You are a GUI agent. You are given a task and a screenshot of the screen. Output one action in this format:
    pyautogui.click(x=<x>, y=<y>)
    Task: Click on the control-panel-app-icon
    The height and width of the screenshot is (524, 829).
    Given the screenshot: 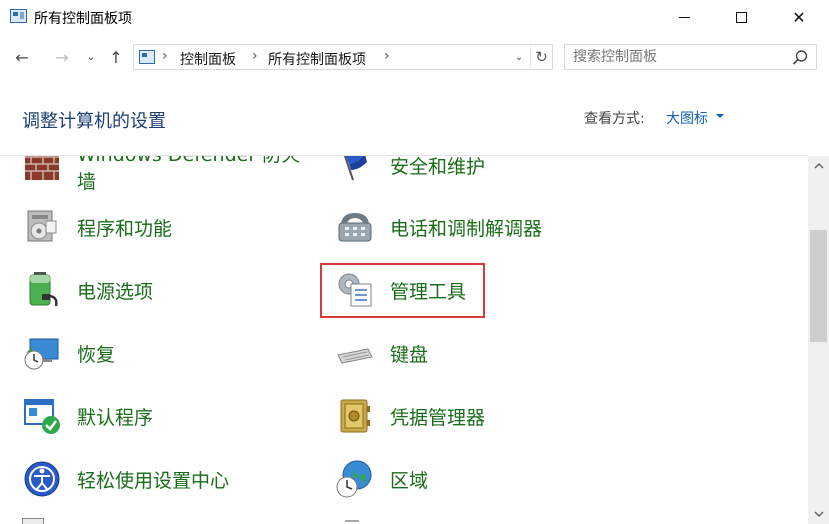 What is the action you would take?
    pyautogui.click(x=18, y=16)
    